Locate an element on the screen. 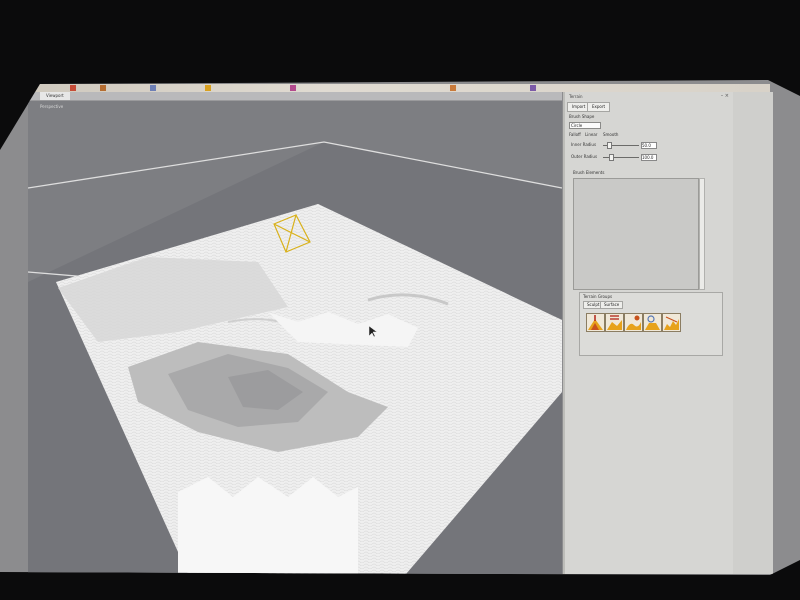 Image resolution: width=800 pixels, height=600 pixels. flatten-tool-icon is located at coordinates (652, 322).